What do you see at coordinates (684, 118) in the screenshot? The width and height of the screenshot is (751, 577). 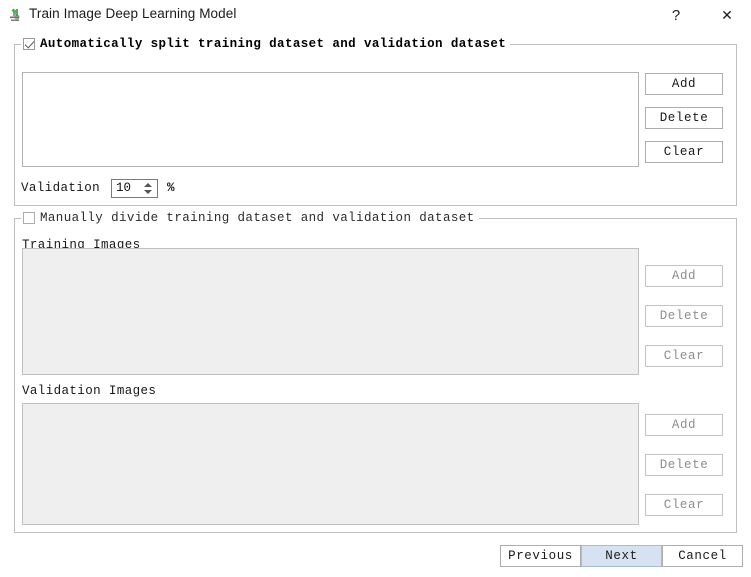 I see `auto-delete-button: Delete` at bounding box center [684, 118].